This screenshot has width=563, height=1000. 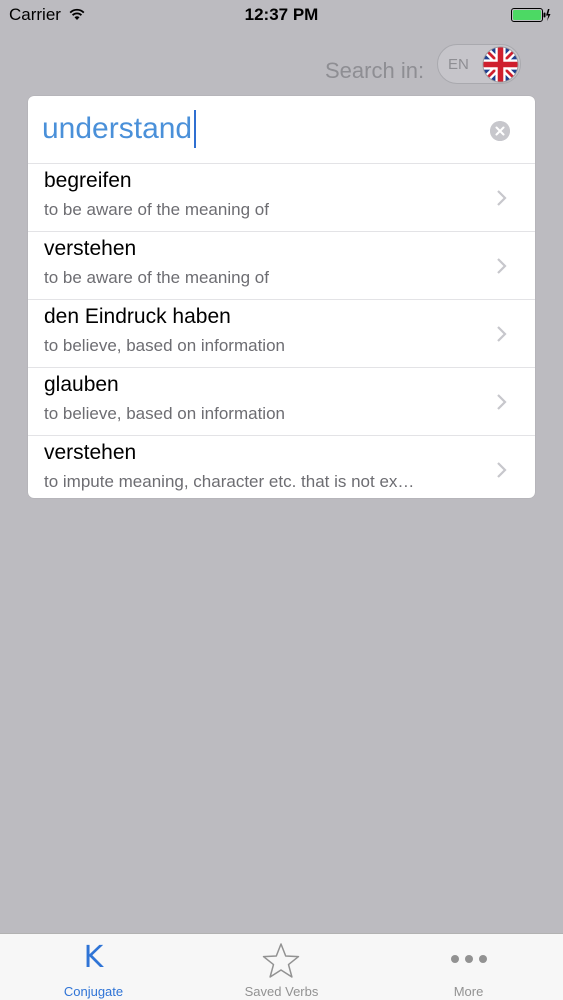 I want to click on result-title: den Eindruck haben, so click(x=137, y=316).